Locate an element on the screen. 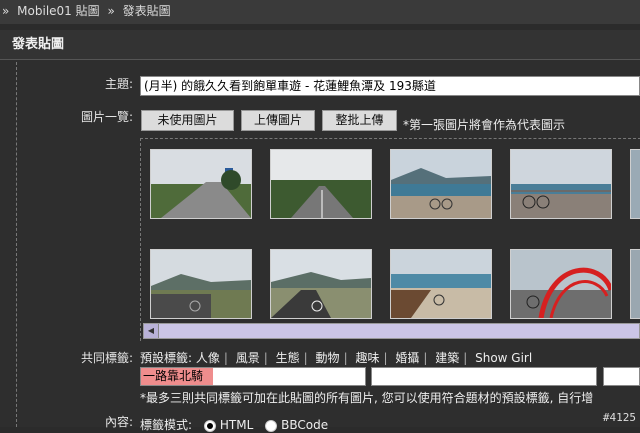  preset-tag-link: 趣味 is located at coordinates (367, 358).